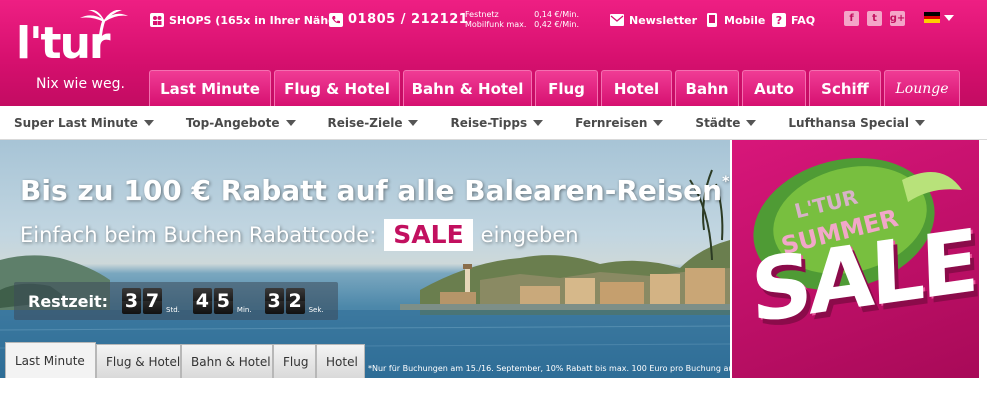  What do you see at coordinates (255, 20) in the screenshot?
I see `shops-label: SHOPS (165x in Ihrer Nähe)` at bounding box center [255, 20].